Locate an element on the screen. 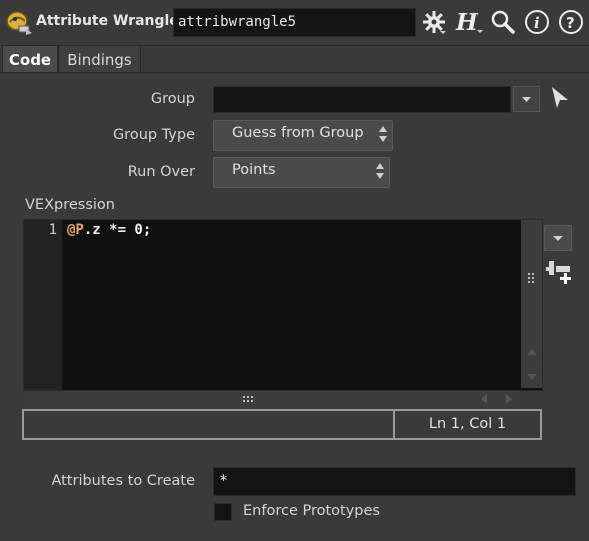 The height and width of the screenshot is (541, 589). help-icon: ? is located at coordinates (571, 22).